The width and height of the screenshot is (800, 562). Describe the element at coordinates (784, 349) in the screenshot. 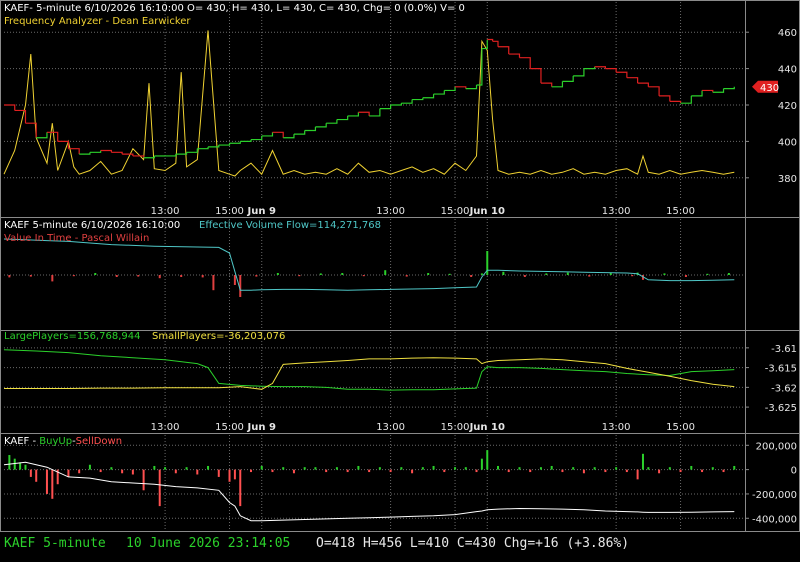

I see `players-tick-label-0: -3.61` at that location.